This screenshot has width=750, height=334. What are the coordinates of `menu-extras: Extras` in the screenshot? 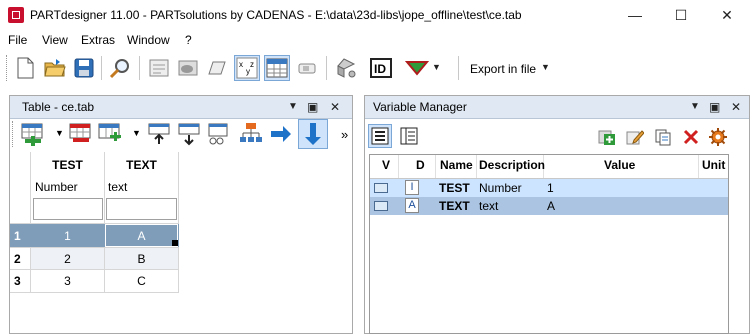 It's located at (98, 40).